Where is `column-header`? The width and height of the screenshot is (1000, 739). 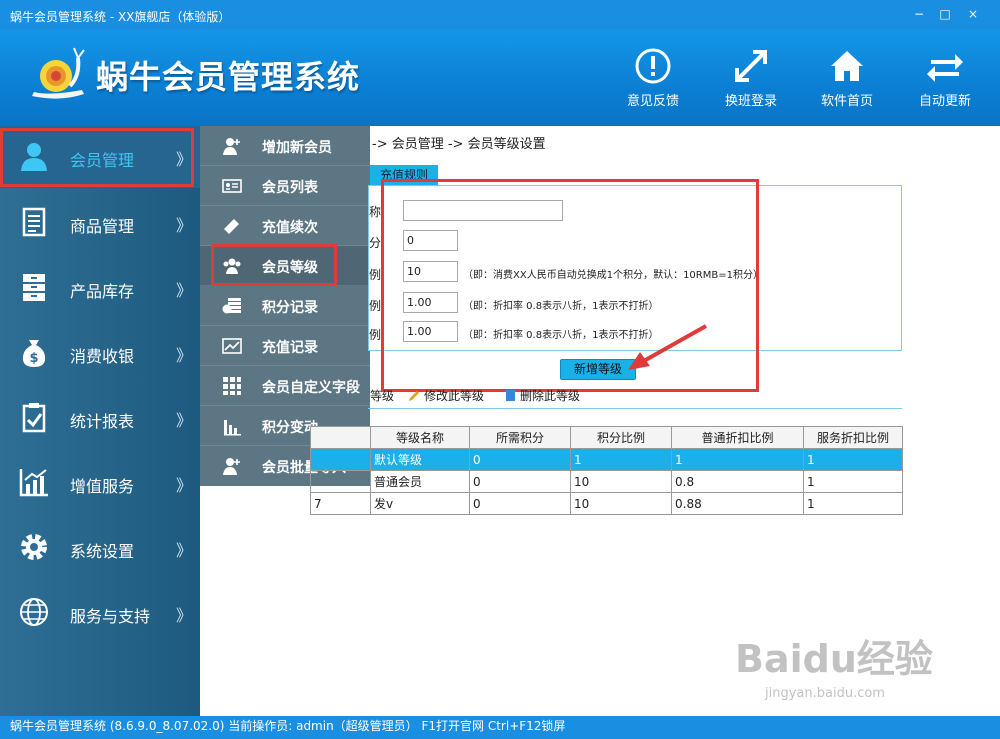 column-header is located at coordinates (340, 437).